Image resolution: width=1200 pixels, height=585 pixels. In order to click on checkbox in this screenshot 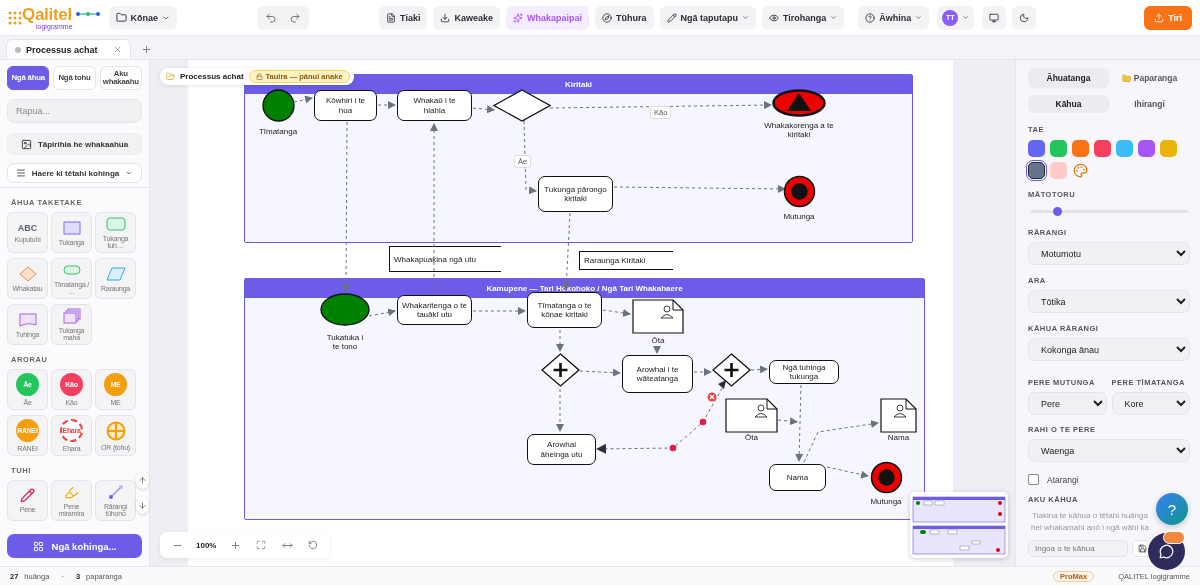, I will do `click(1033, 479)`.